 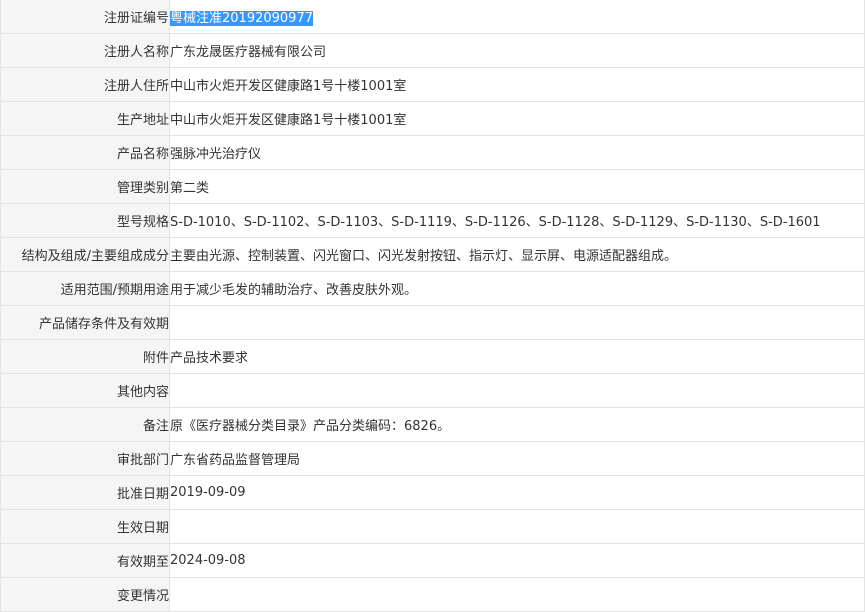 What do you see at coordinates (517, 356) in the screenshot?
I see `row-value: 产品技术要求` at bounding box center [517, 356].